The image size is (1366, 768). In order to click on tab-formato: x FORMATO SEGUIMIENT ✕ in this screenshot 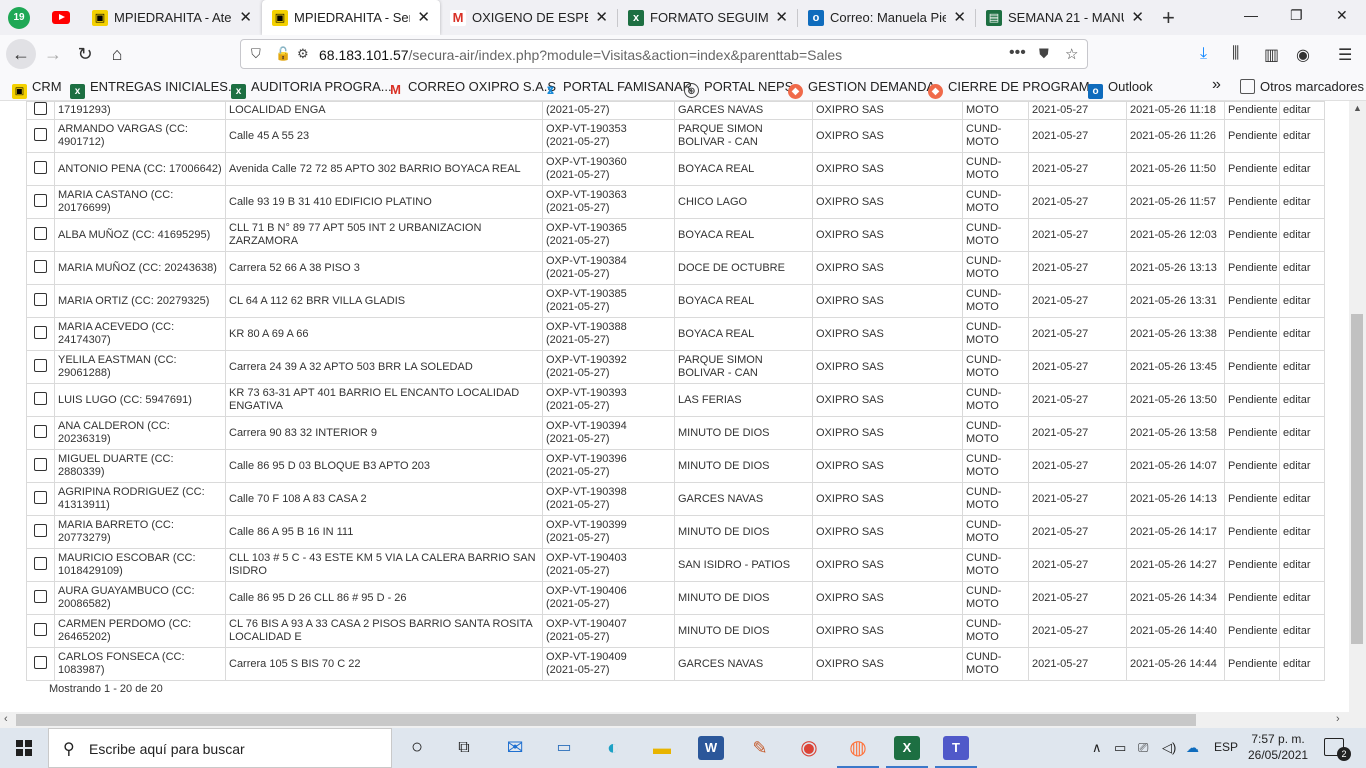, I will do `click(708, 17)`.